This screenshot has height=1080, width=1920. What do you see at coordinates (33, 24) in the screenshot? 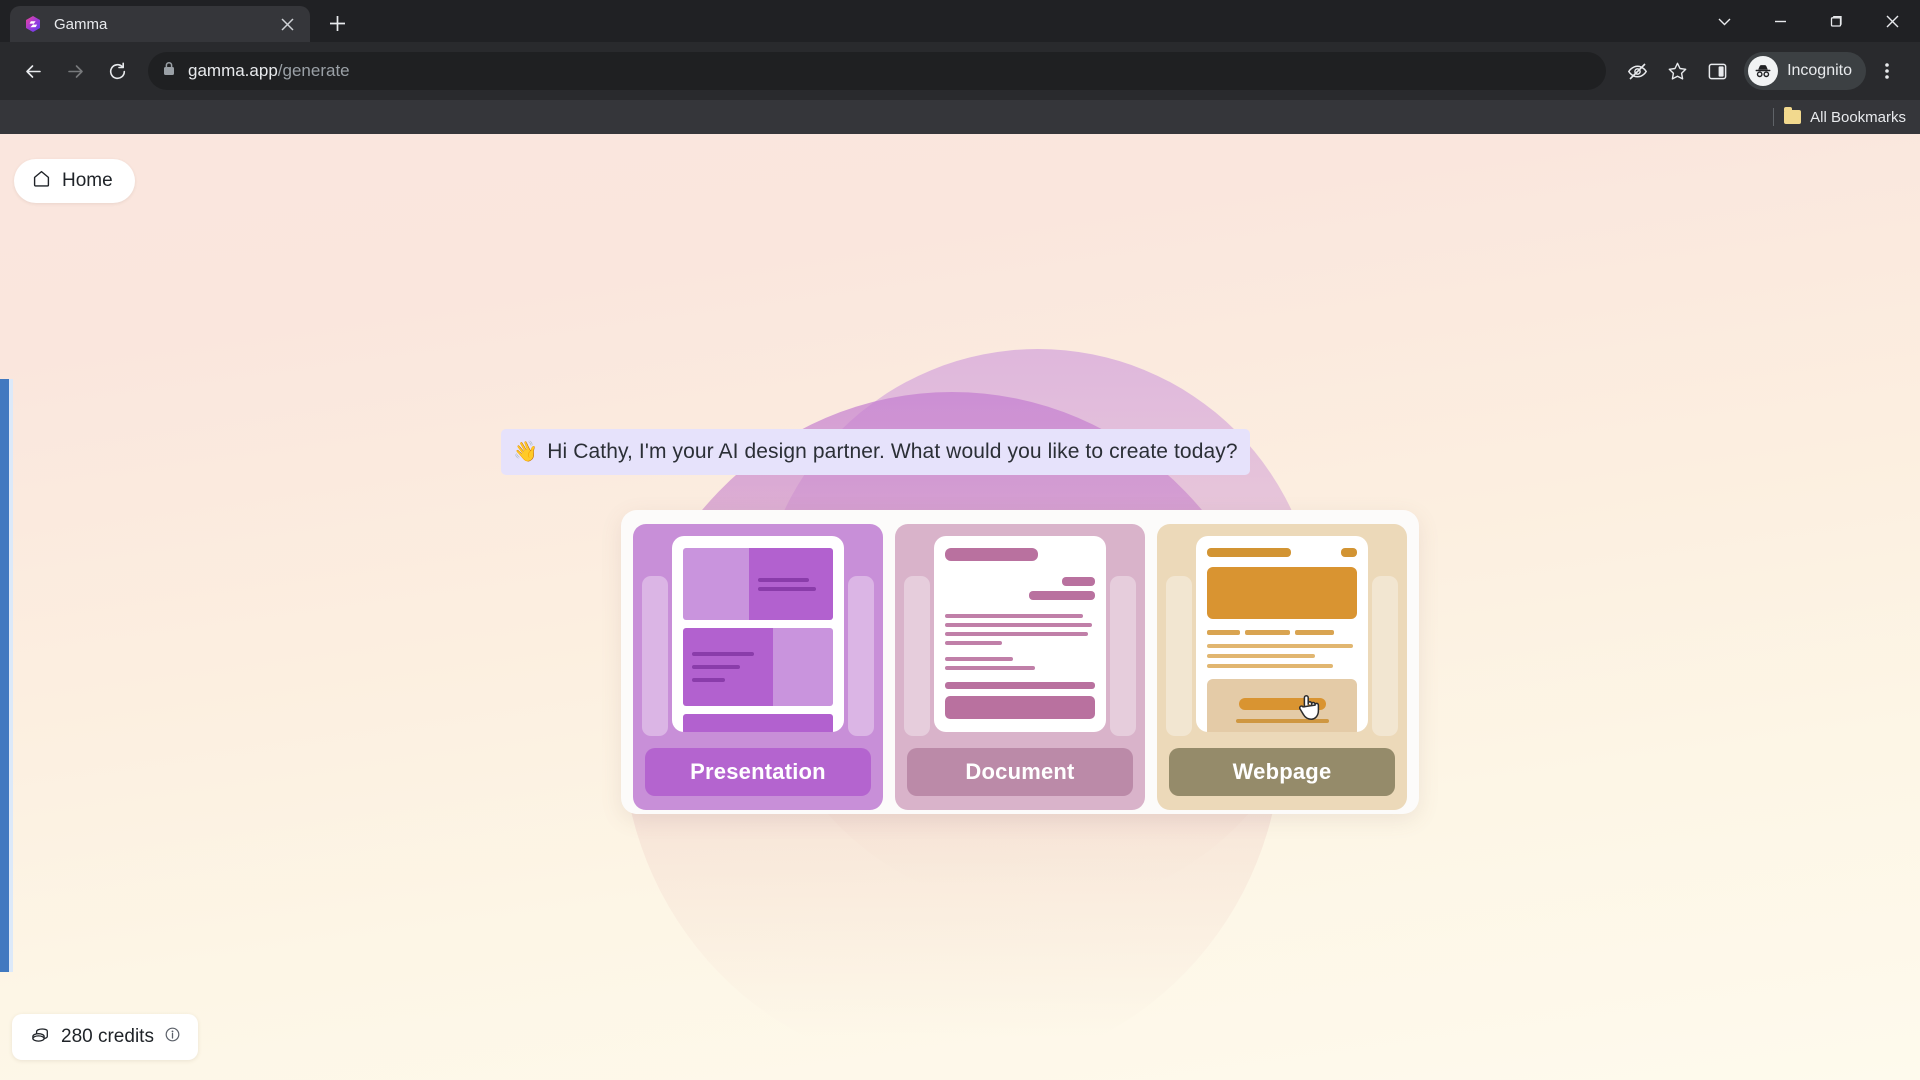
I see `gamma-logo-icon` at bounding box center [33, 24].